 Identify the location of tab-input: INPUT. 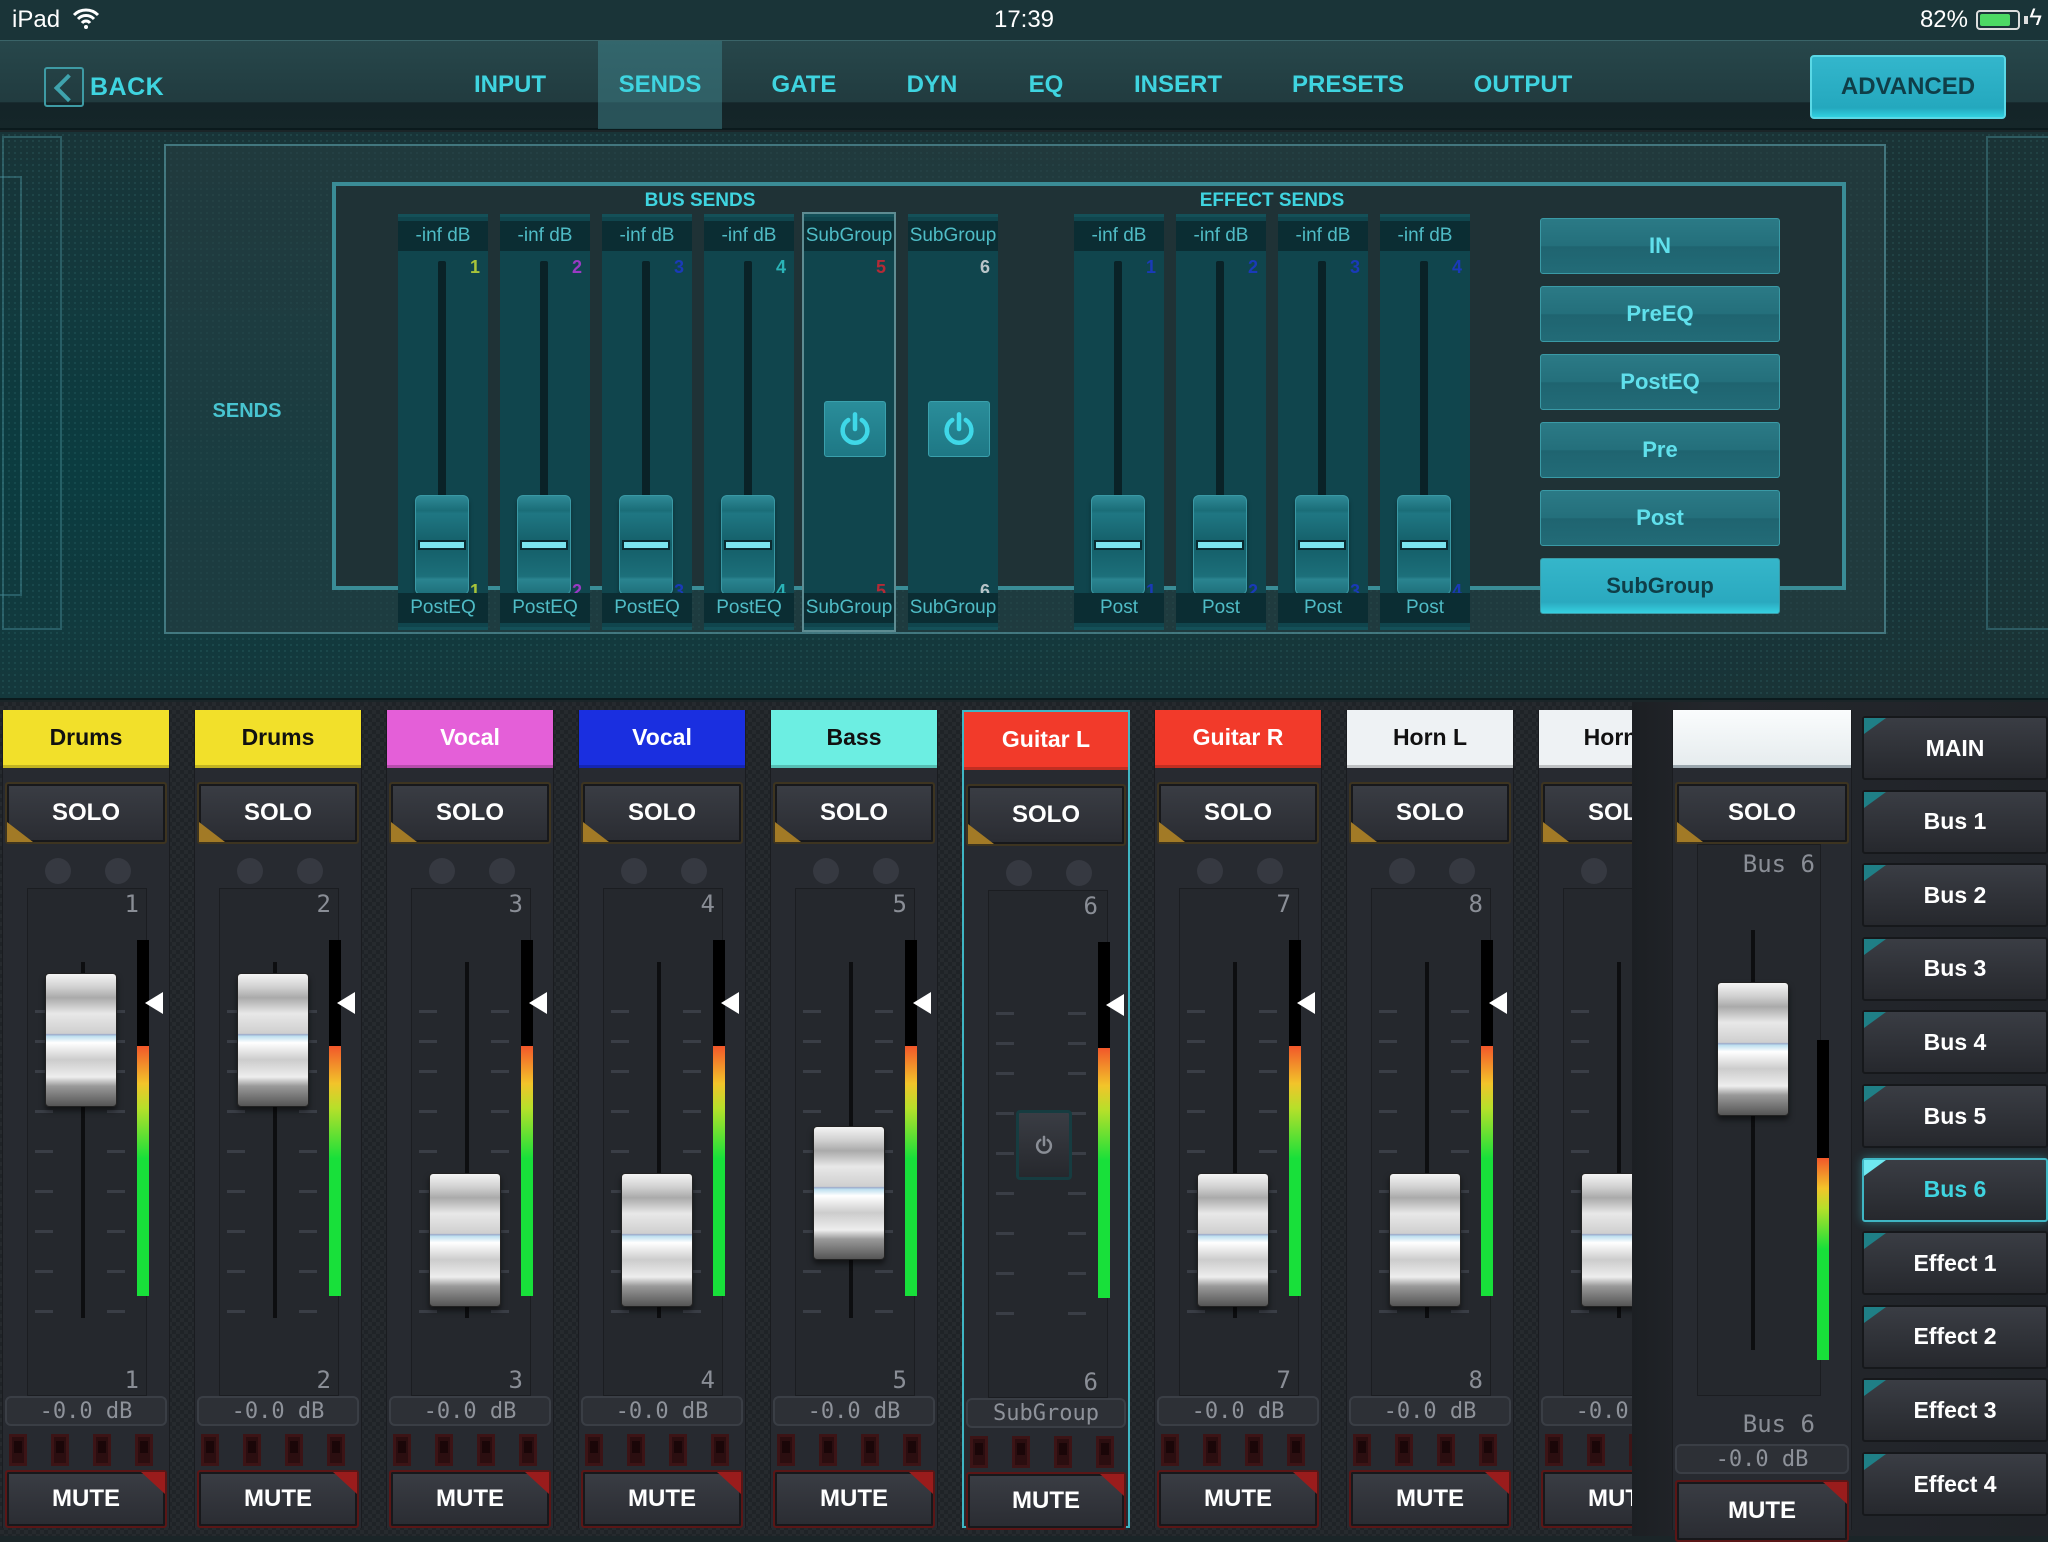
(510, 85).